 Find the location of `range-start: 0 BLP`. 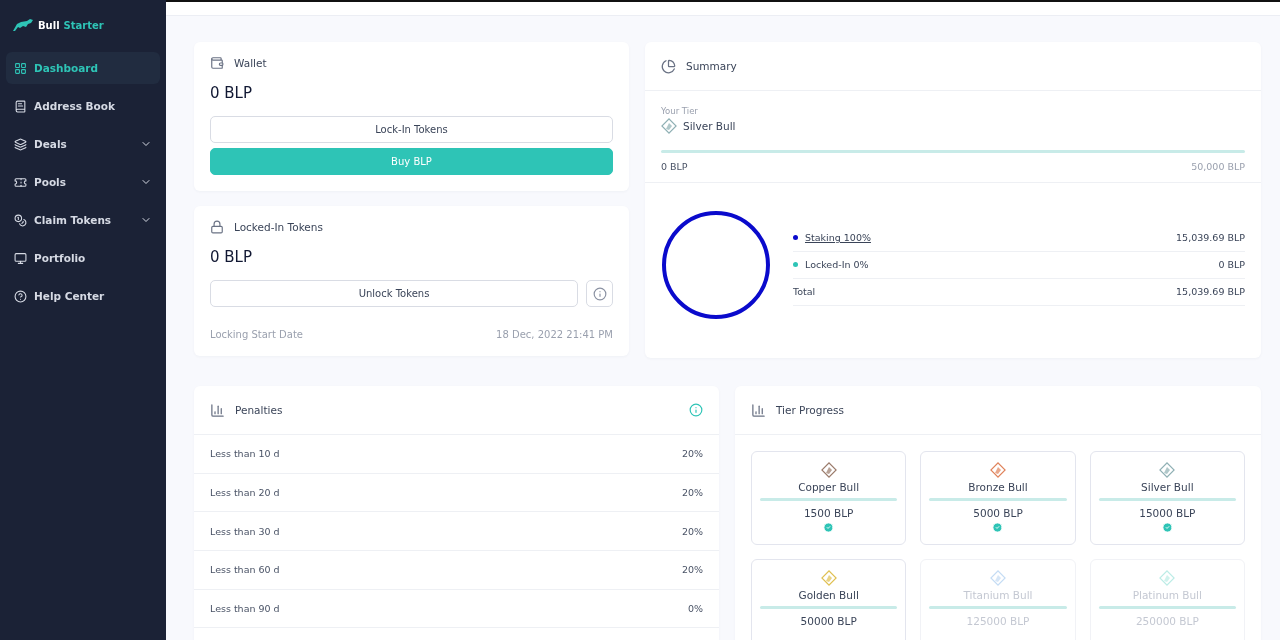

range-start: 0 BLP is located at coordinates (674, 166).